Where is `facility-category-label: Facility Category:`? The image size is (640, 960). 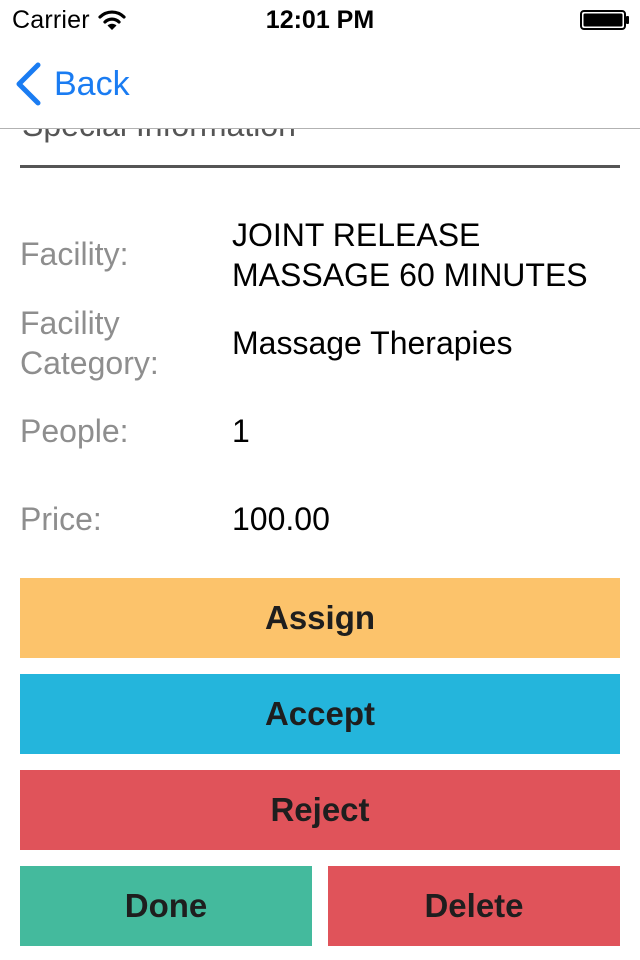 facility-category-label: Facility Category: is located at coordinates (89, 343).